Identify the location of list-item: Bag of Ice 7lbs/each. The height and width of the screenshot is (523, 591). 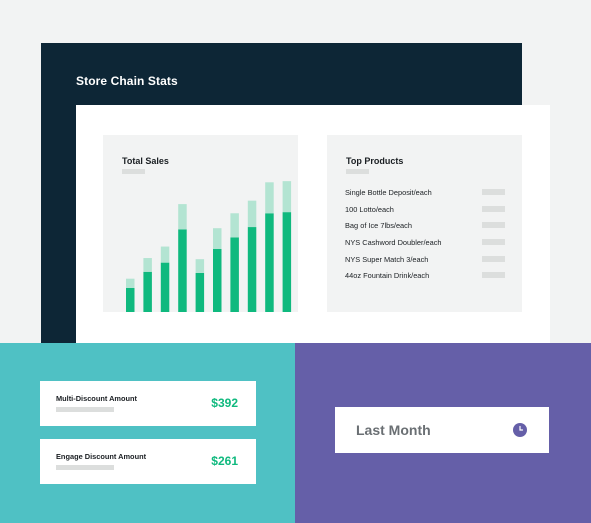
(425, 229).